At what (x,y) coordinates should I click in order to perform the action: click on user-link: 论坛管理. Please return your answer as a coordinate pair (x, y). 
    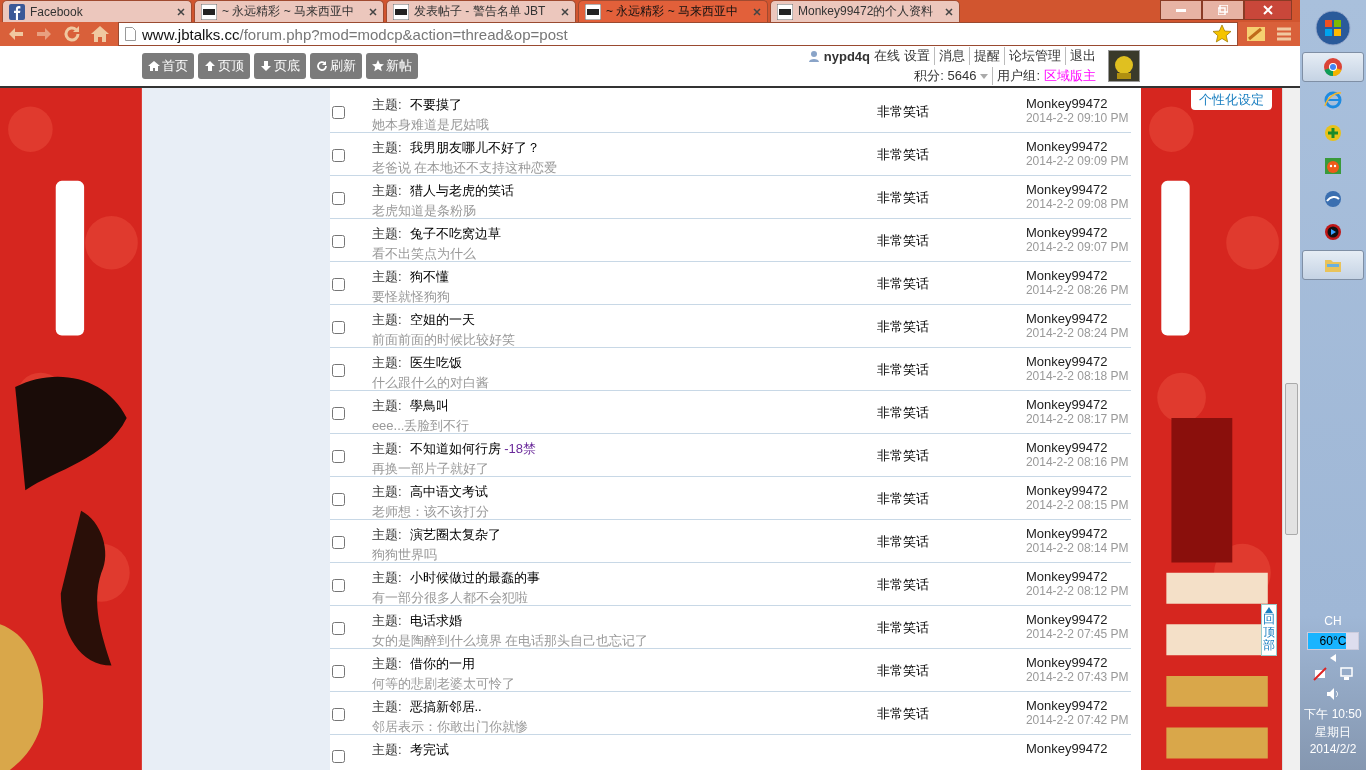
    Looking at the image, I should click on (1032, 56).